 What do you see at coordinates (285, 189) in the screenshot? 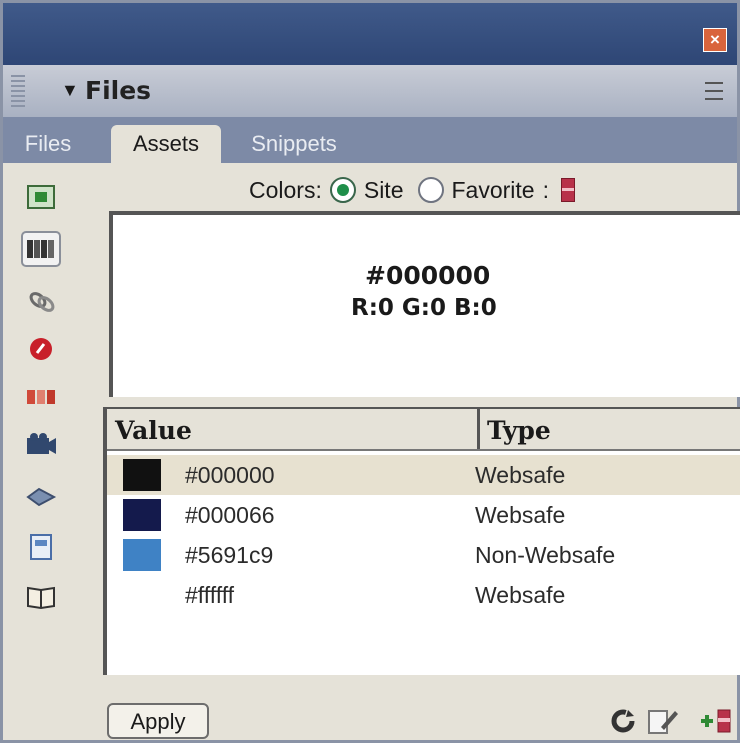
I see `colors-label: Colors:` at bounding box center [285, 189].